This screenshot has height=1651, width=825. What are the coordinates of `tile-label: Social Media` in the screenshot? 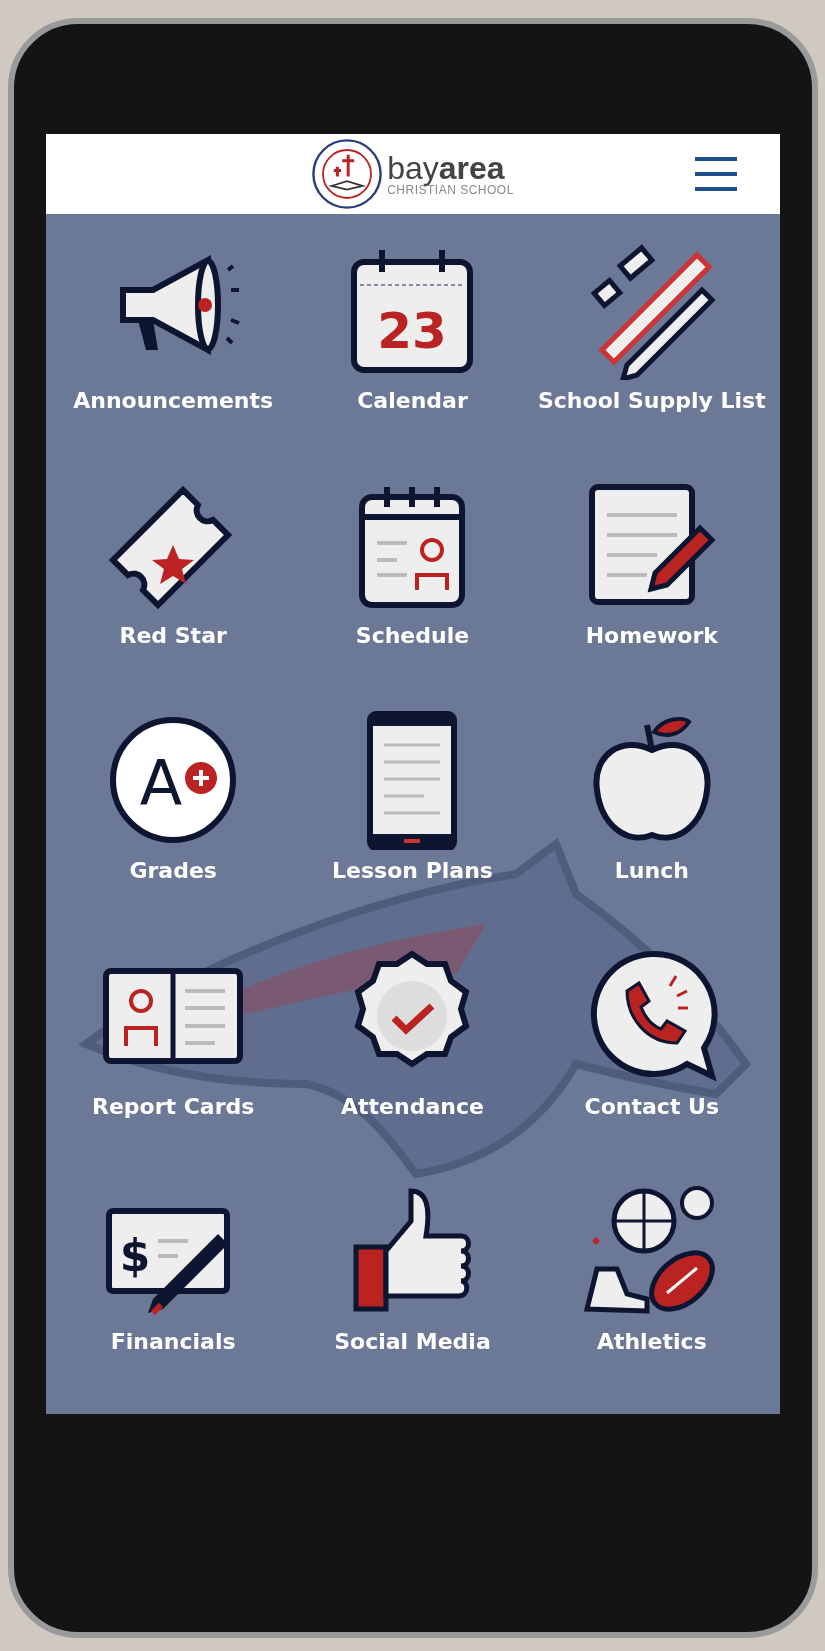 It's located at (412, 1341).